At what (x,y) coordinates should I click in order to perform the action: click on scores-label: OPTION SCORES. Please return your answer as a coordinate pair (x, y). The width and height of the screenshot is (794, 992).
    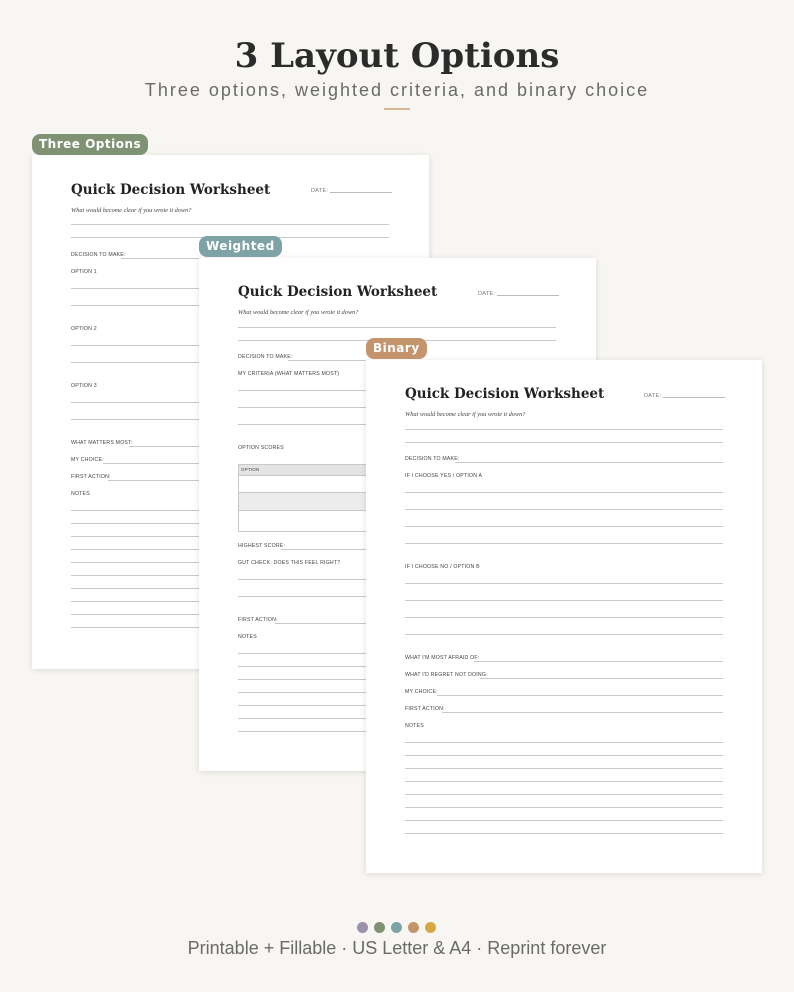
    Looking at the image, I should click on (261, 448).